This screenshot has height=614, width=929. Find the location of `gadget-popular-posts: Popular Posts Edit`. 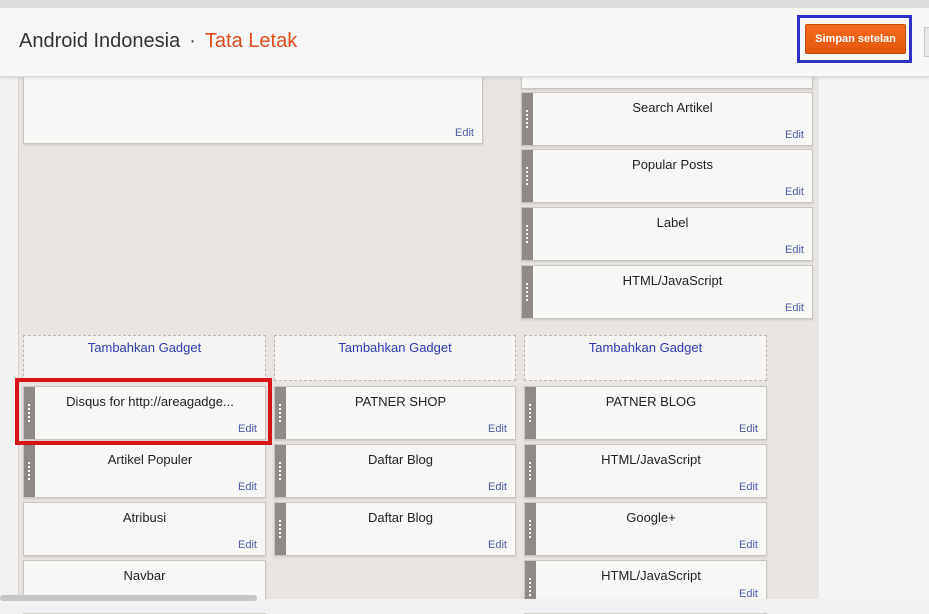

gadget-popular-posts: Popular Posts Edit is located at coordinates (667, 176).